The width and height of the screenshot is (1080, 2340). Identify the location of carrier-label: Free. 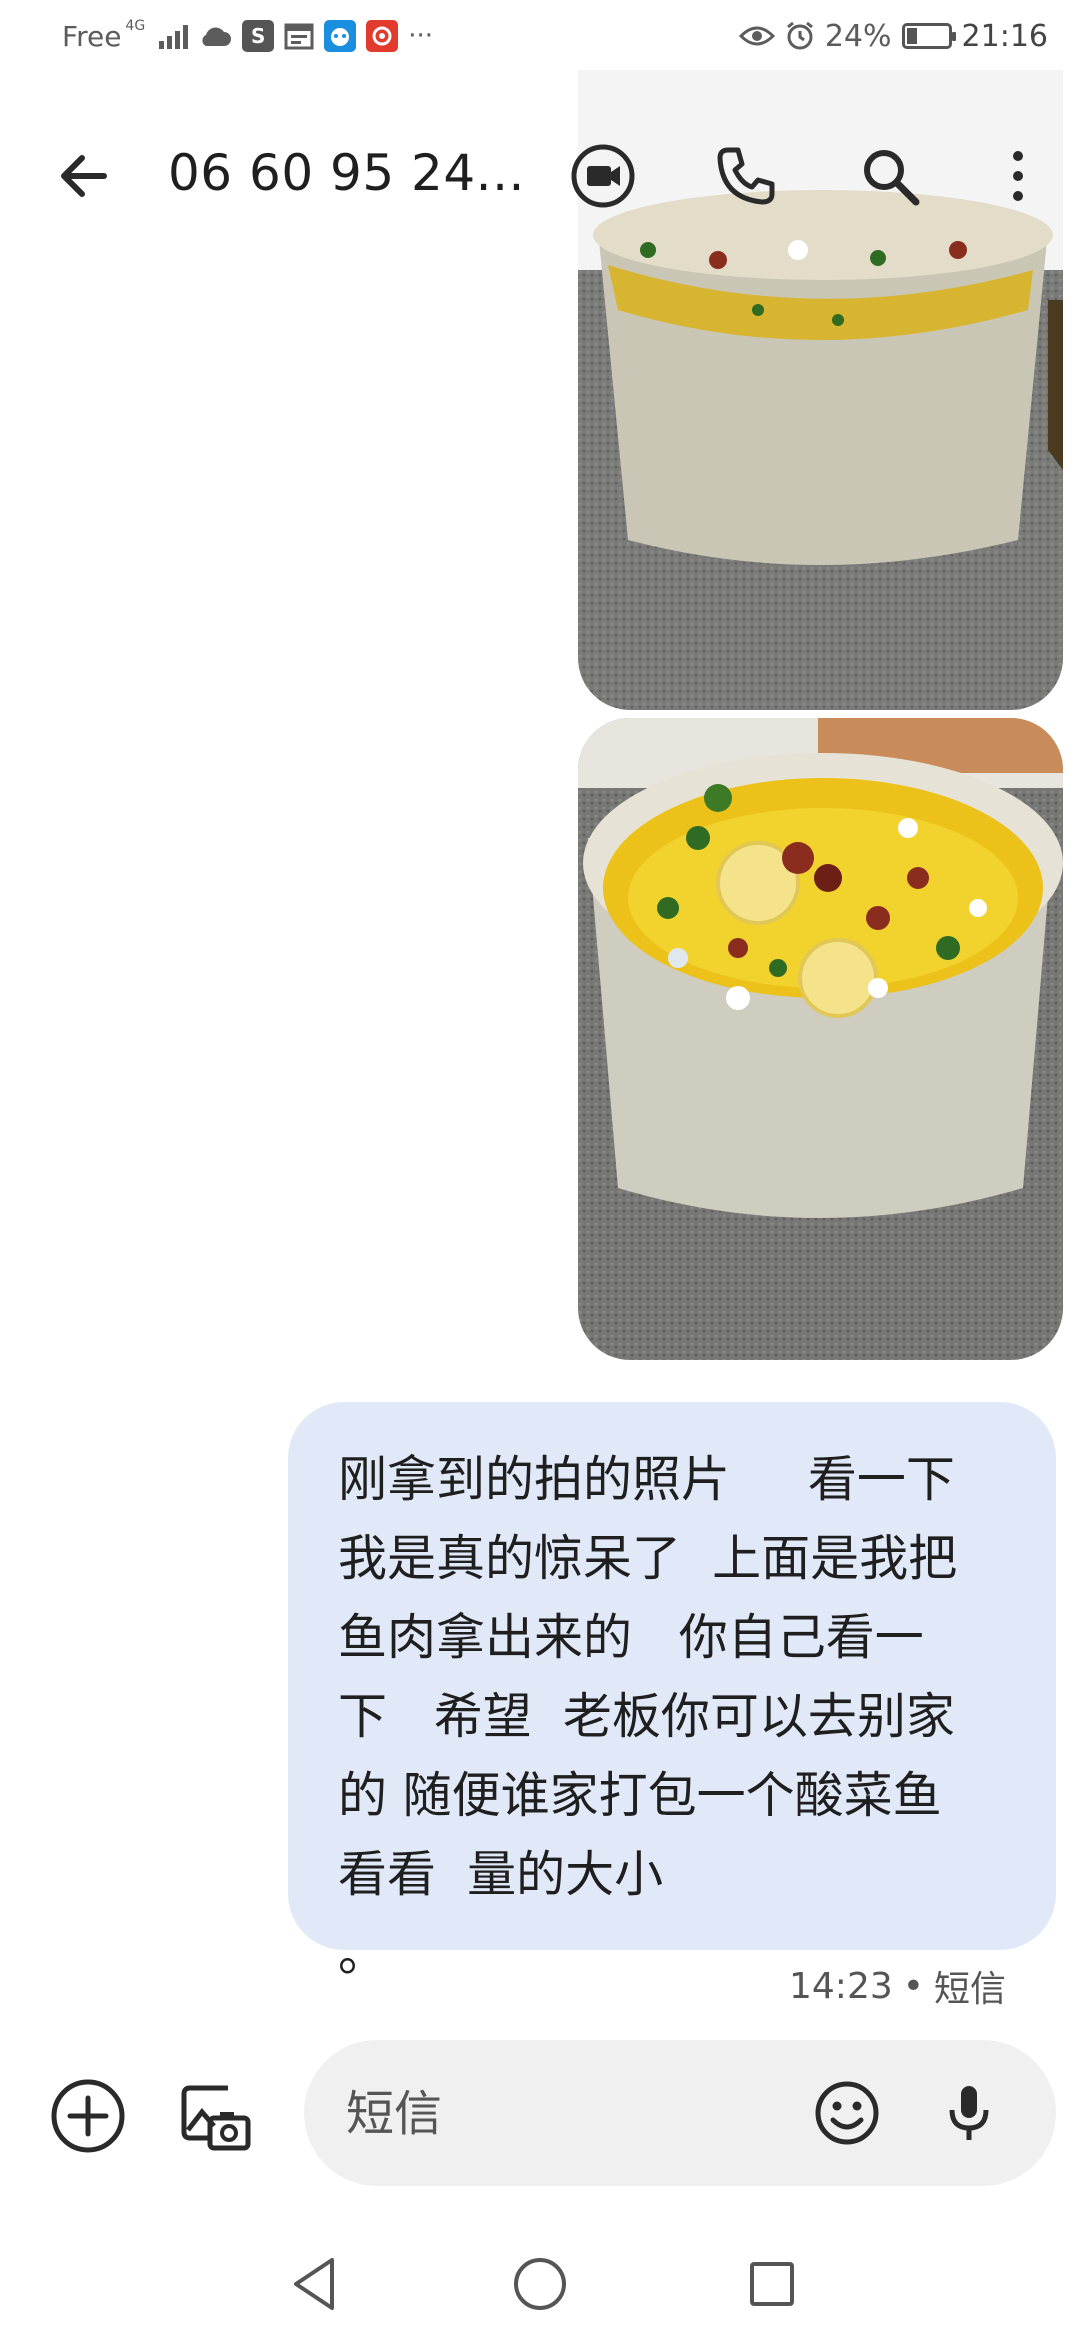
(92, 36).